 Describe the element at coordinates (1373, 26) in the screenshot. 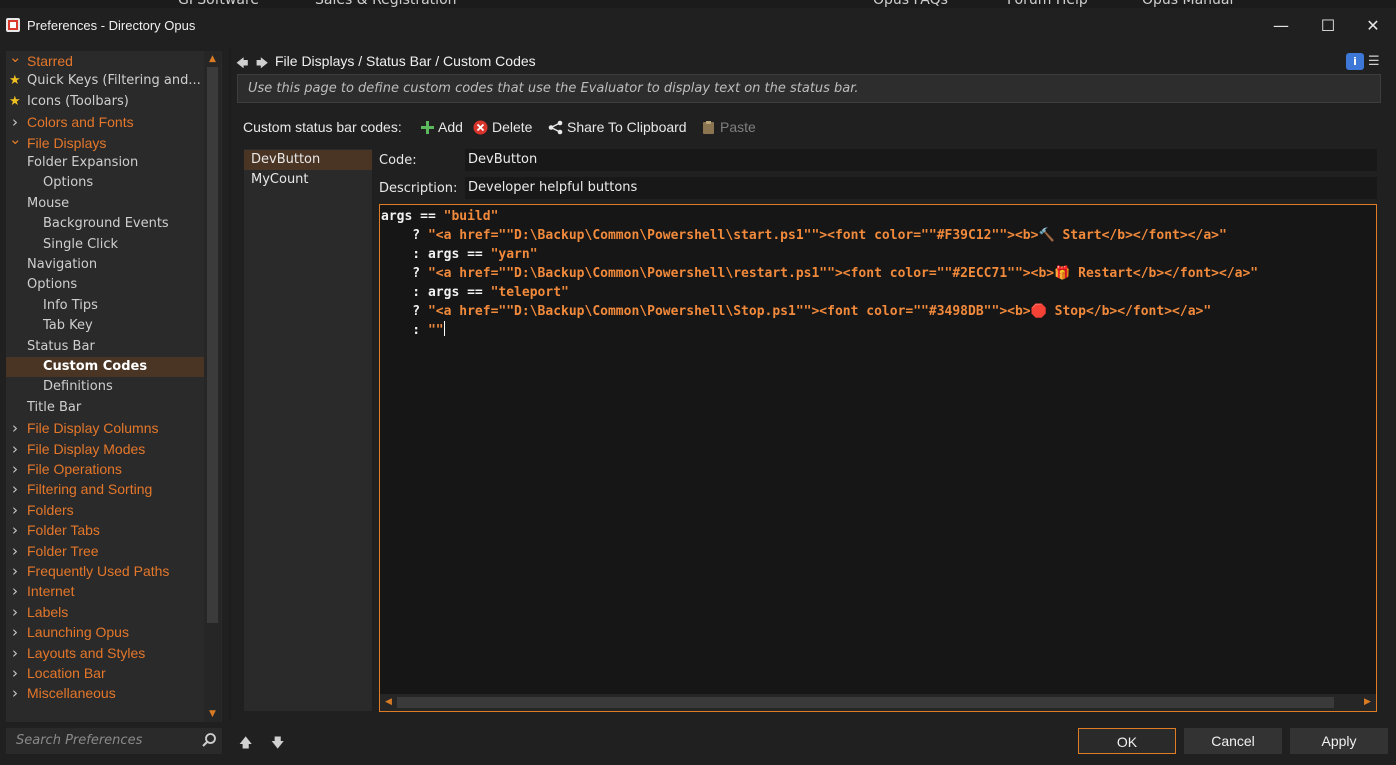

I see `close-button: ✕` at that location.